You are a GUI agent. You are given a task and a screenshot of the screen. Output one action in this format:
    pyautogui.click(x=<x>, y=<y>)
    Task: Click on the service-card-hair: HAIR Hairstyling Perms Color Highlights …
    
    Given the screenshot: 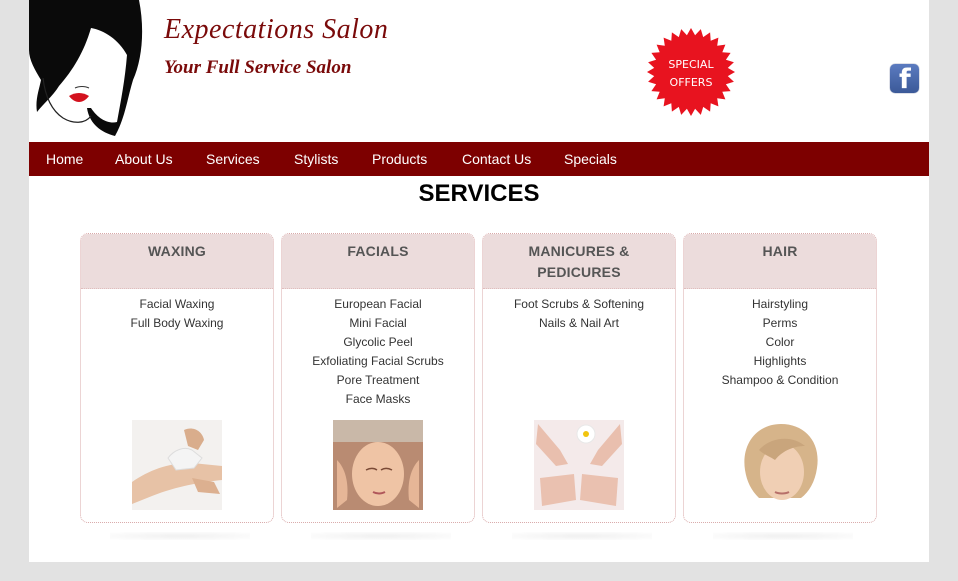 What is the action you would take?
    pyautogui.click(x=780, y=378)
    